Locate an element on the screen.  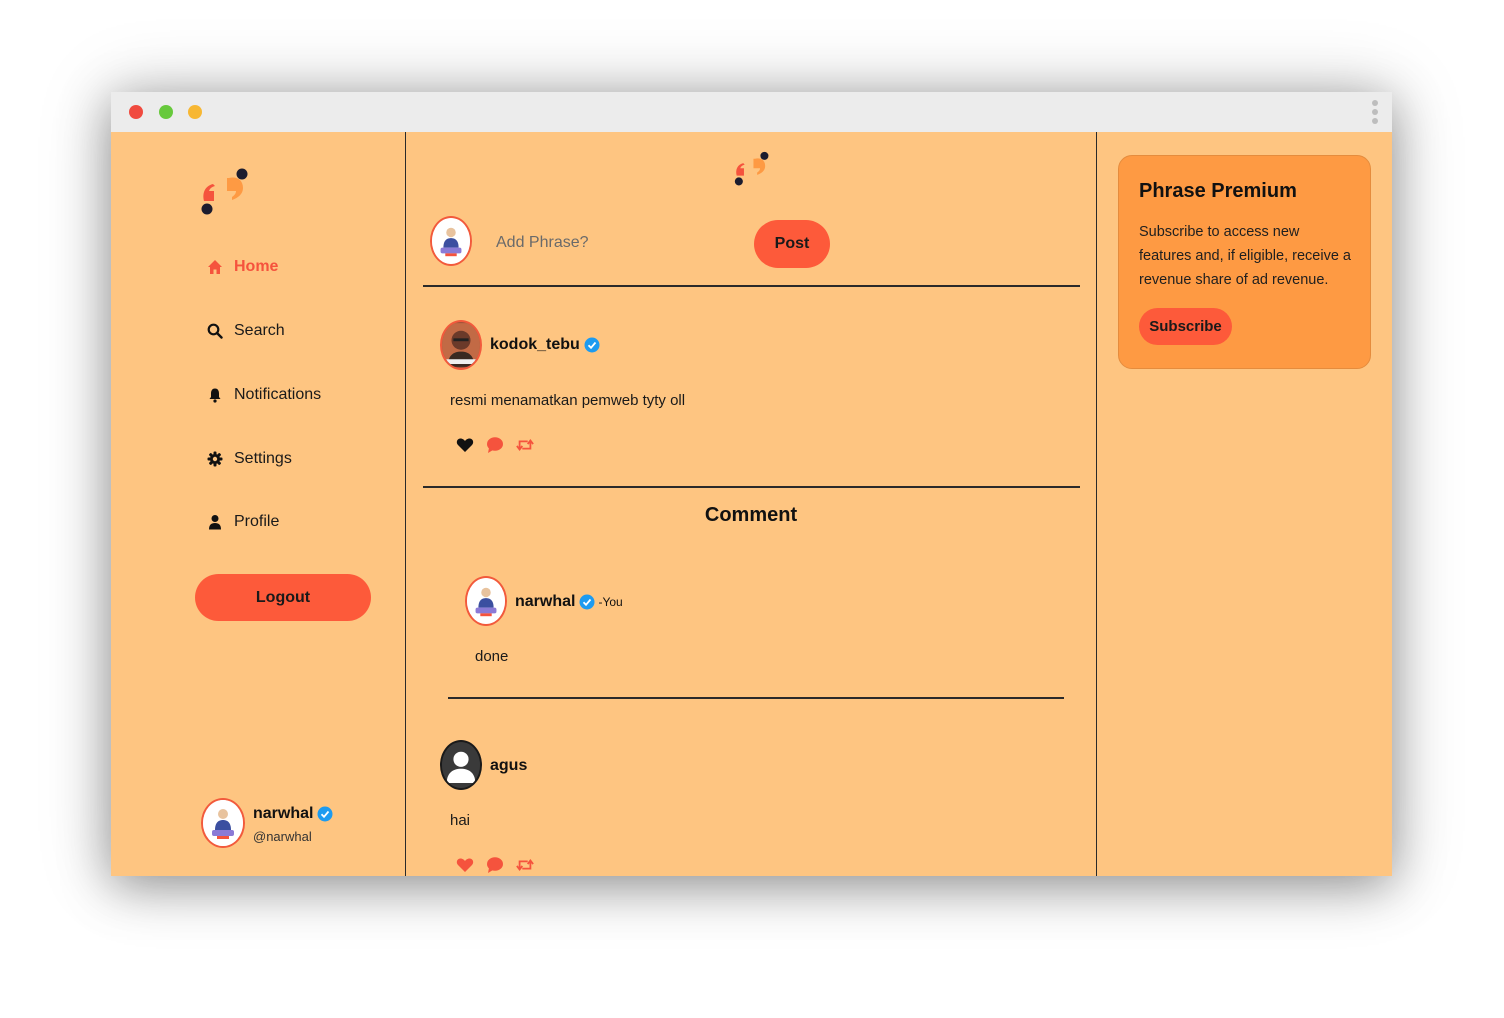
post-button: Post is located at coordinates (792, 244).